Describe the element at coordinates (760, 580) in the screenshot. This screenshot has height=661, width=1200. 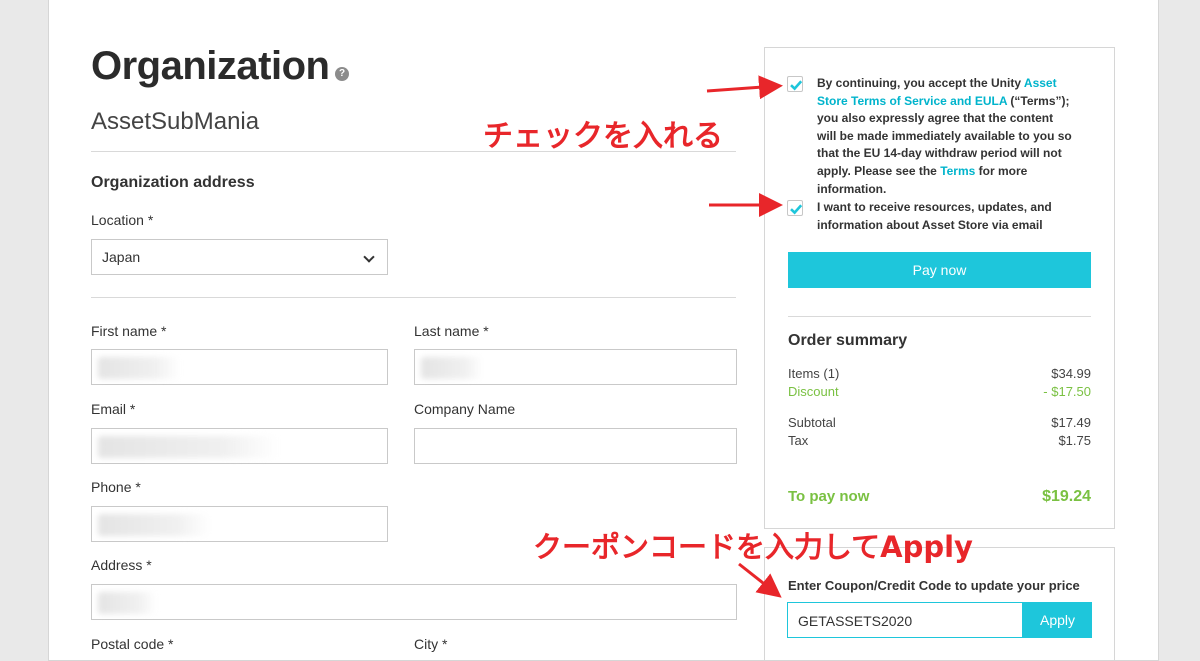
I see `arrow-to-coupon` at that location.